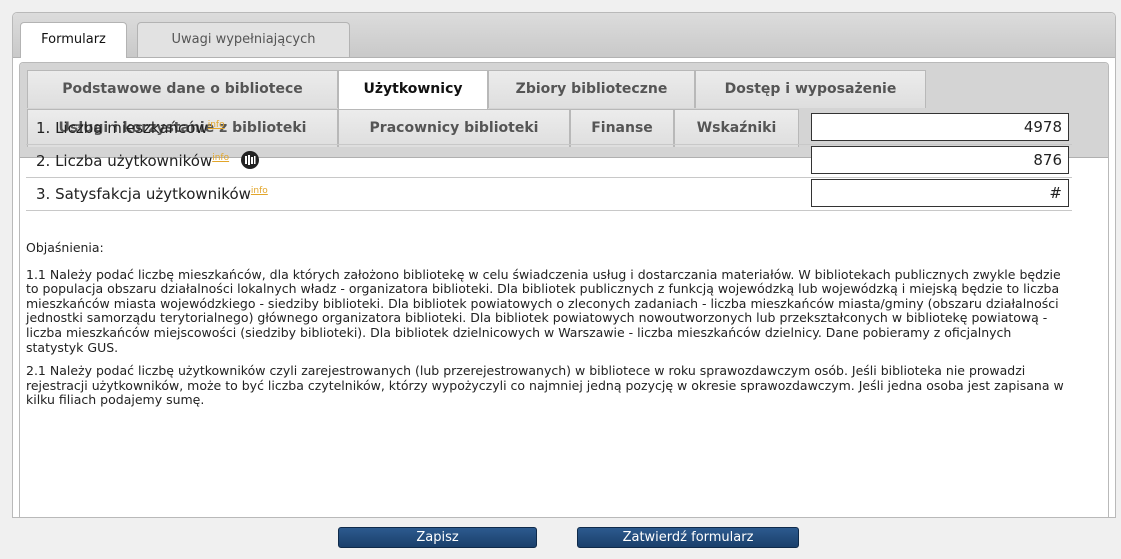 The width and height of the screenshot is (1121, 559). What do you see at coordinates (437, 537) in the screenshot?
I see `save-button: Zapisz` at bounding box center [437, 537].